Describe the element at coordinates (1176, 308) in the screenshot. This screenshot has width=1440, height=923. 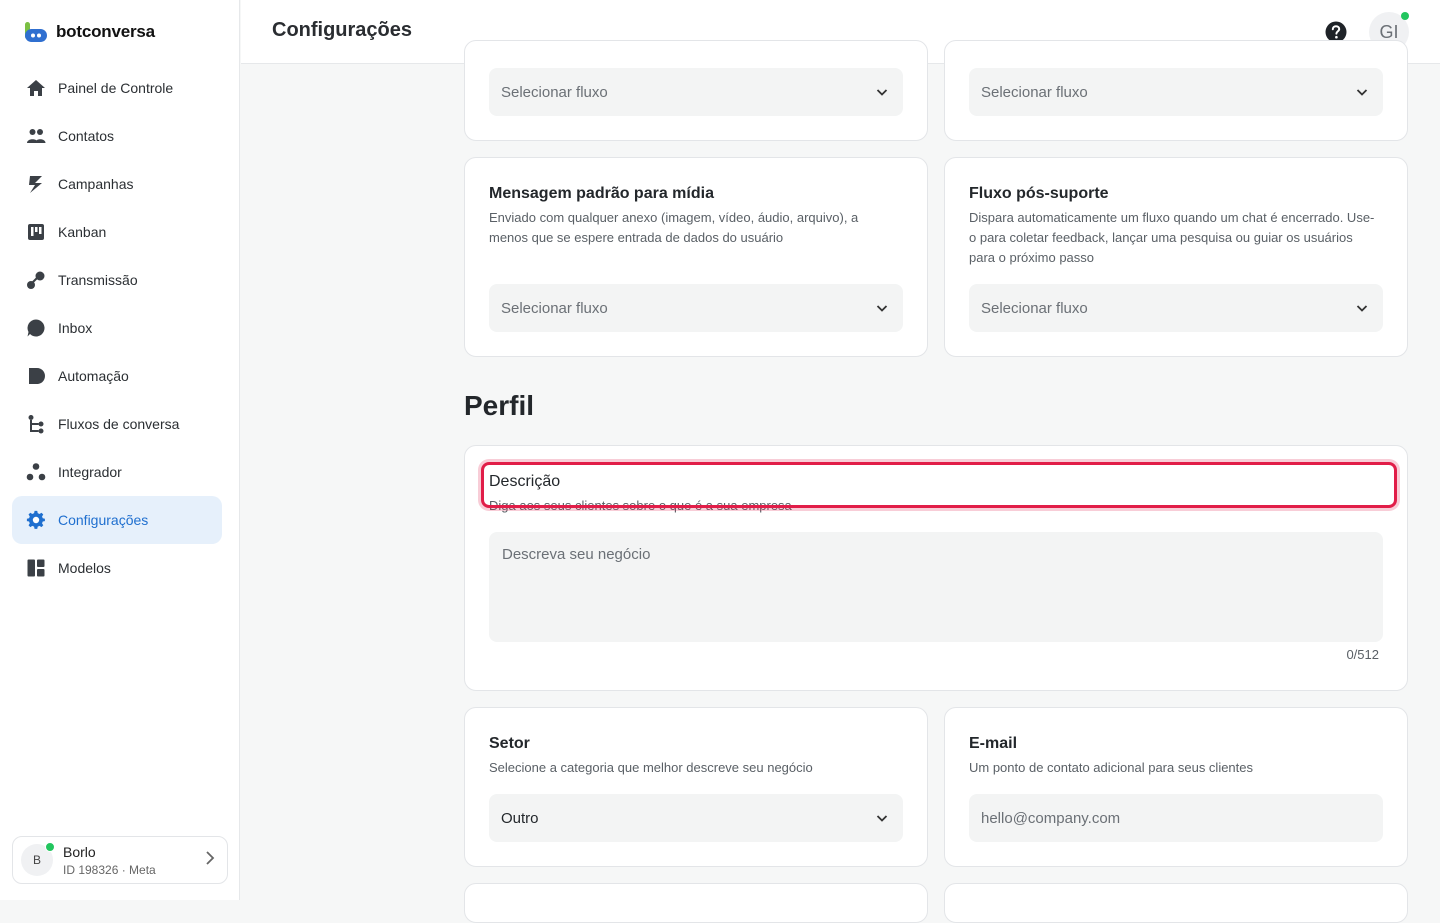
I see `post-support-flow-select: Selecionar fluxo` at that location.